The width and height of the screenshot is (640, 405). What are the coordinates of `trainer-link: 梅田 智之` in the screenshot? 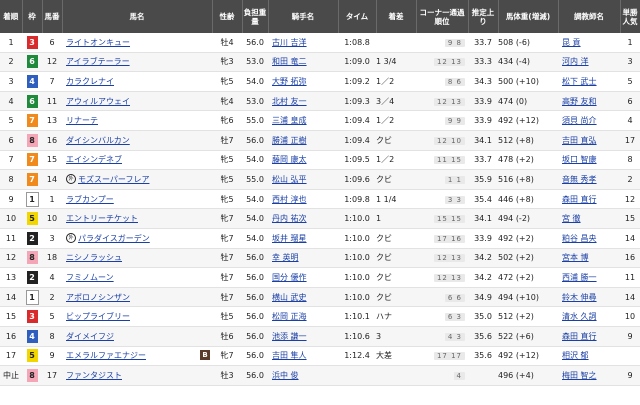 It's located at (579, 375).